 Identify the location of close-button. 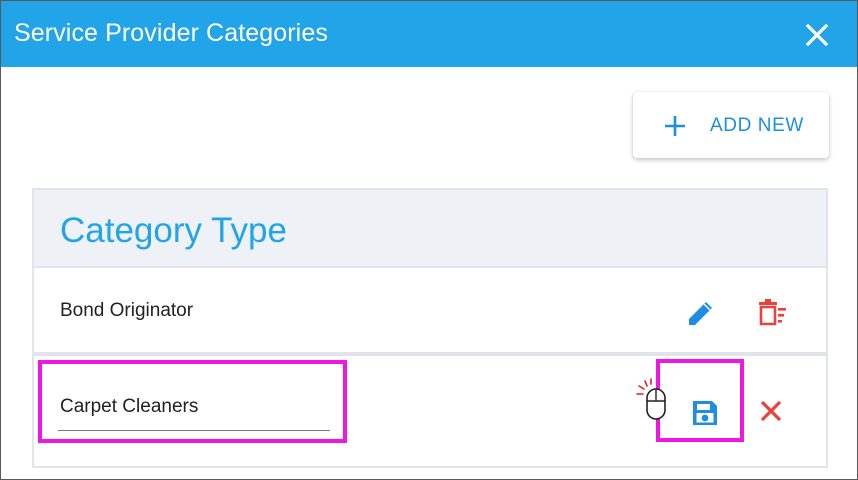
(817, 35).